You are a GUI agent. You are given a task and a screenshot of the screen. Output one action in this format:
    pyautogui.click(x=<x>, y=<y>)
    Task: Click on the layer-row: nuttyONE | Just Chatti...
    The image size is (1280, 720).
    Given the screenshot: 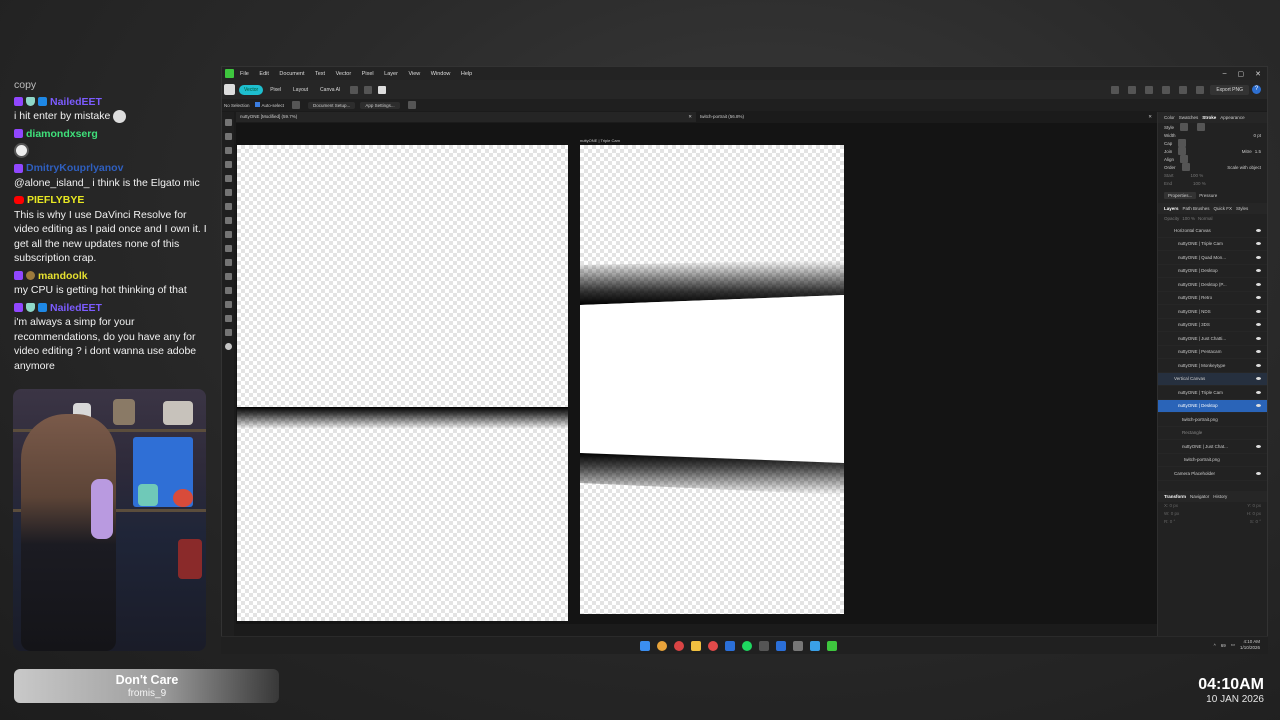 What is the action you would take?
    pyautogui.click(x=1212, y=339)
    